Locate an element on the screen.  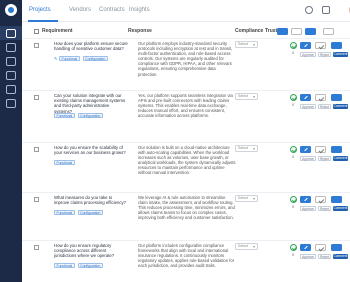
bulk-assign-button is located at coordinates (310, 31).